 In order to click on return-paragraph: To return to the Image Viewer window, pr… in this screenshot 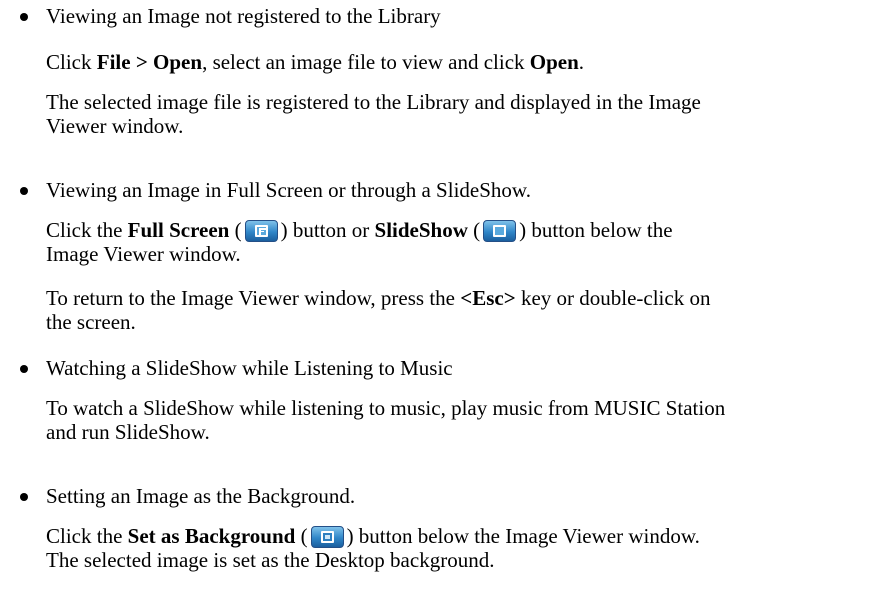, I will do `click(465, 310)`.